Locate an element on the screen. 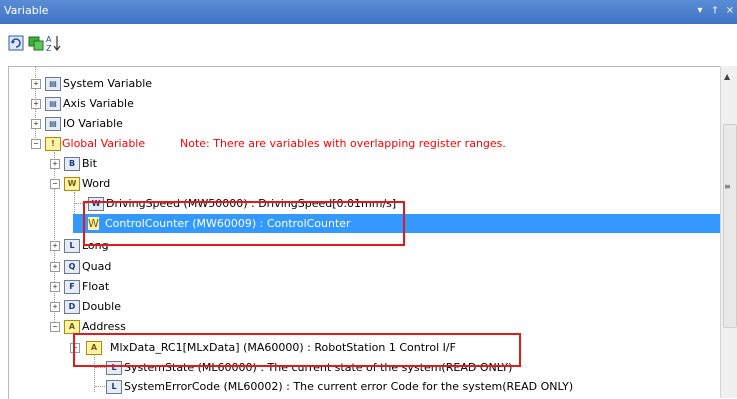 This screenshot has height=399, width=737. tree-item-label: Word is located at coordinates (96, 183).